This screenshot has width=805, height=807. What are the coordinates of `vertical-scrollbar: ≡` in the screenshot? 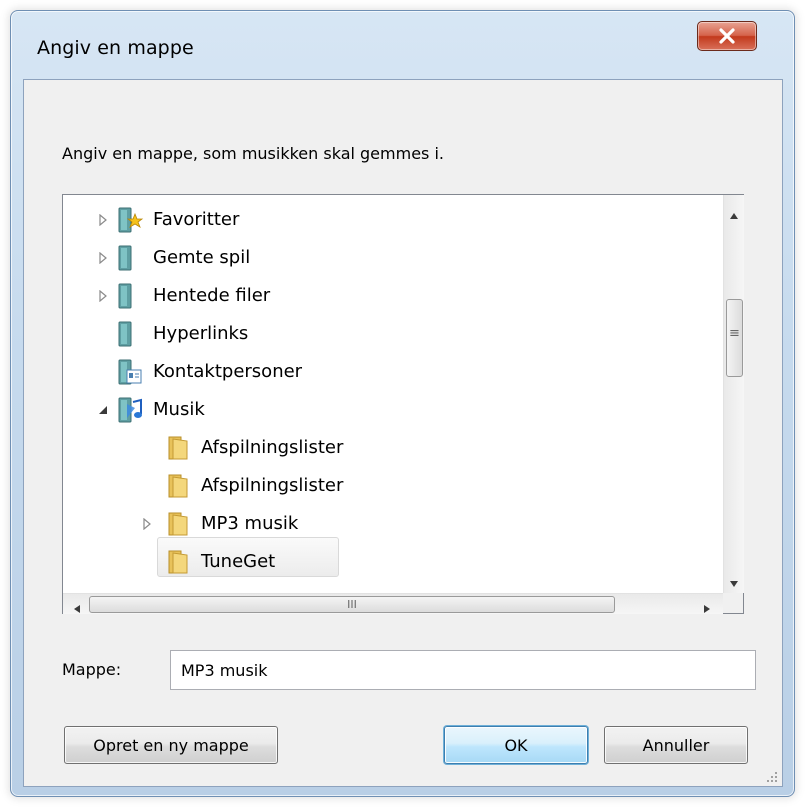 It's located at (733, 394).